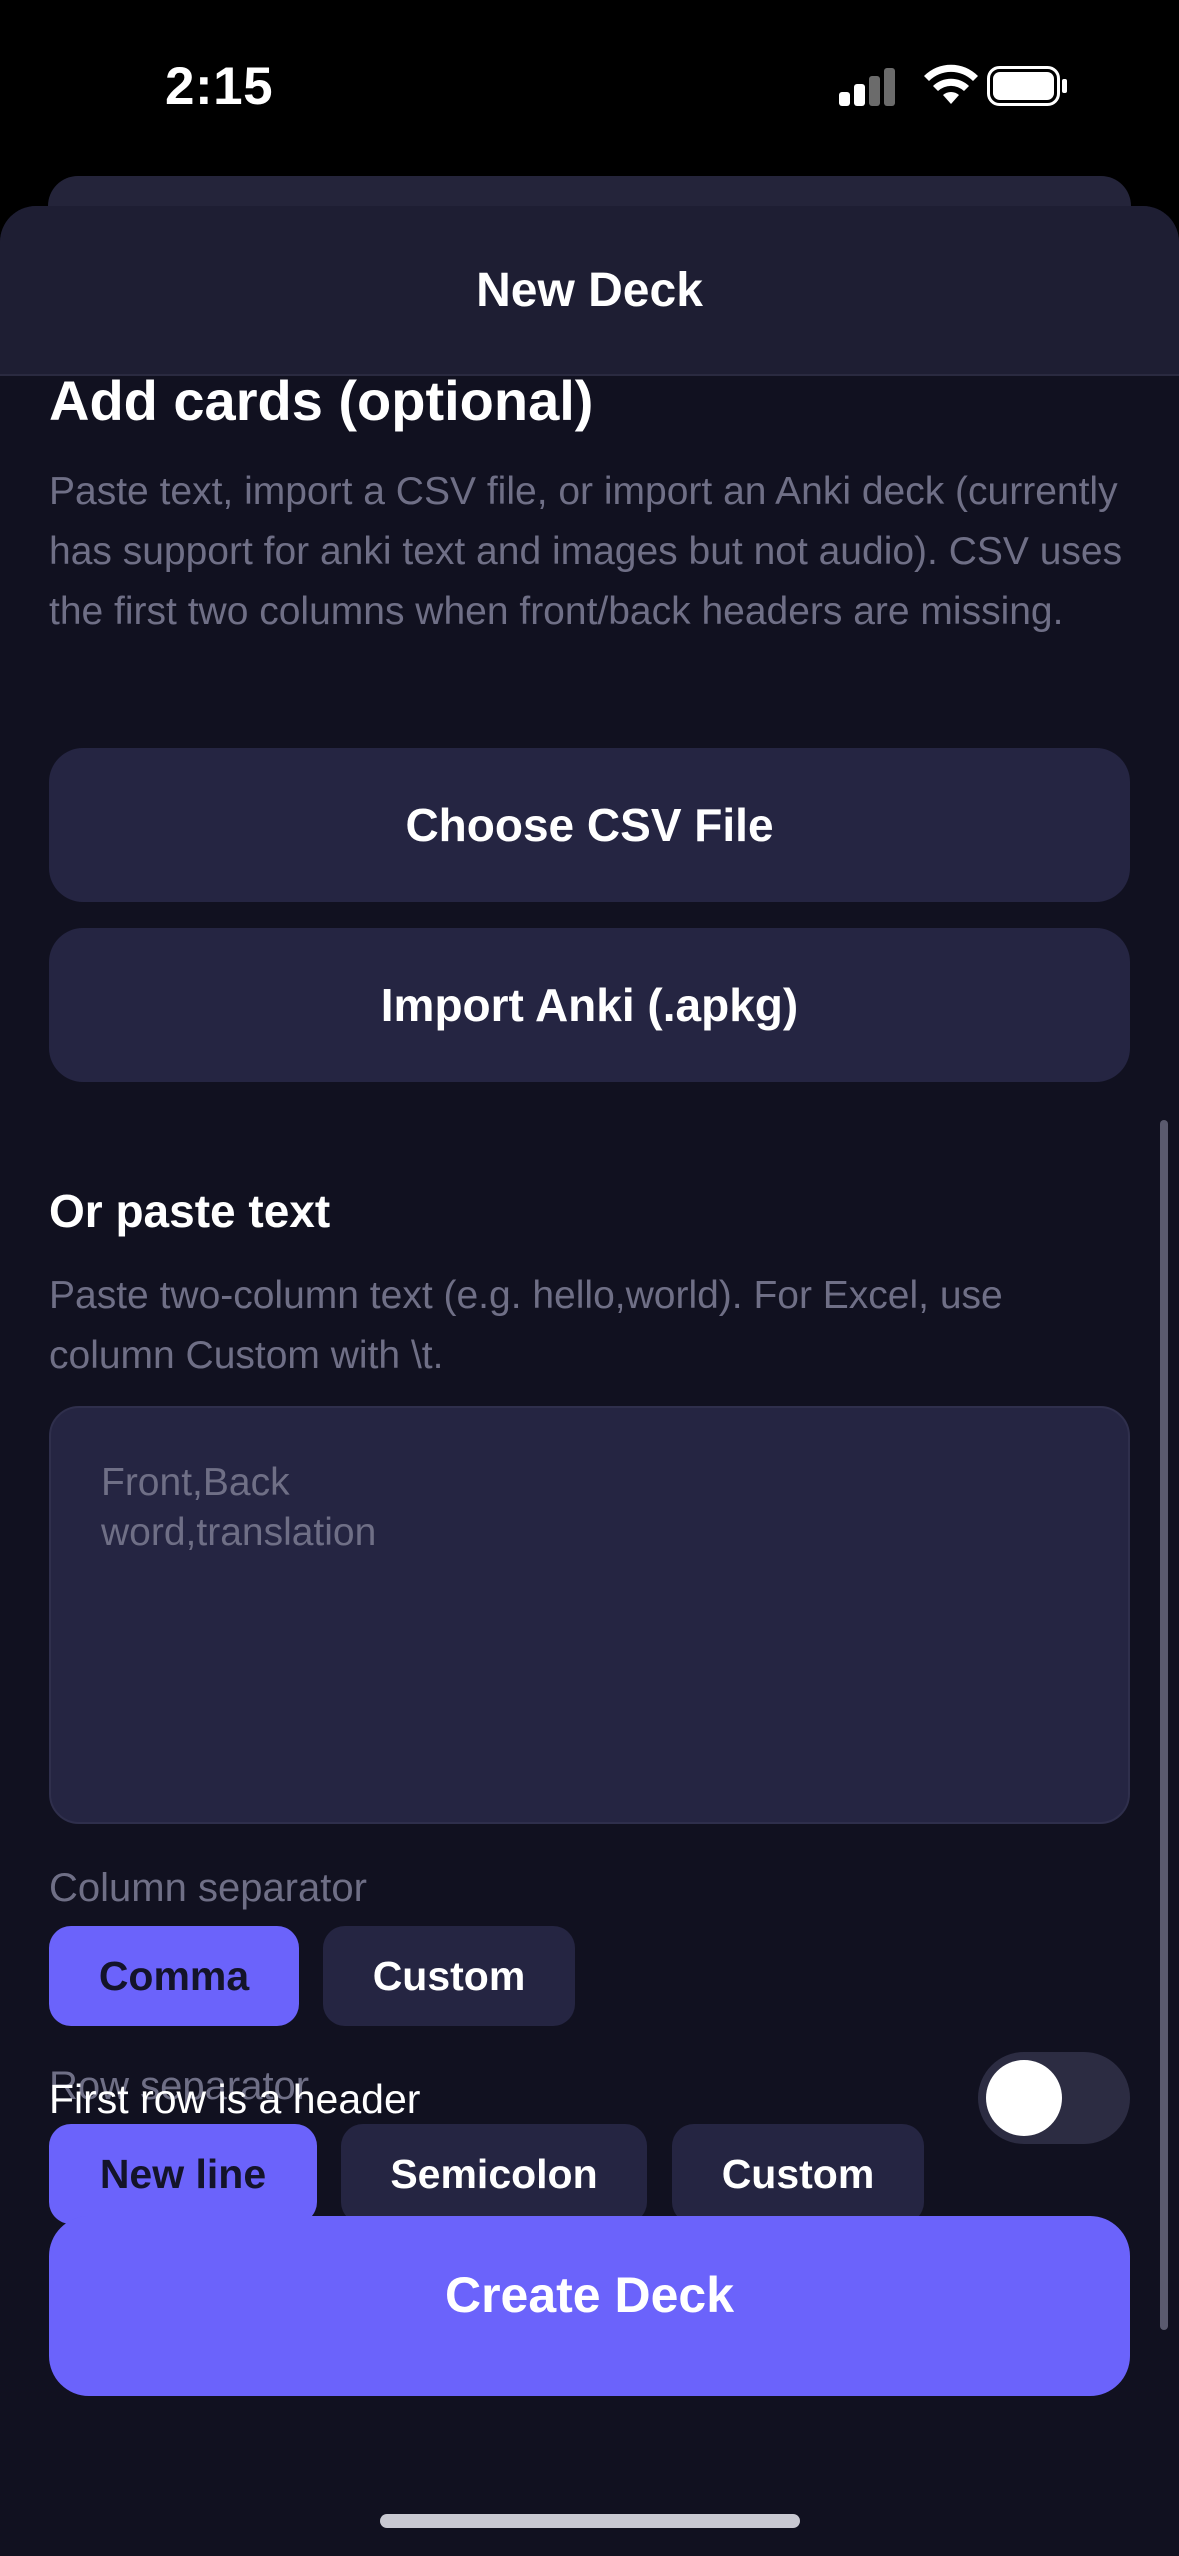 The height and width of the screenshot is (2556, 1179). I want to click on row-separator-semicolon: Semicolon, so click(494, 2174).